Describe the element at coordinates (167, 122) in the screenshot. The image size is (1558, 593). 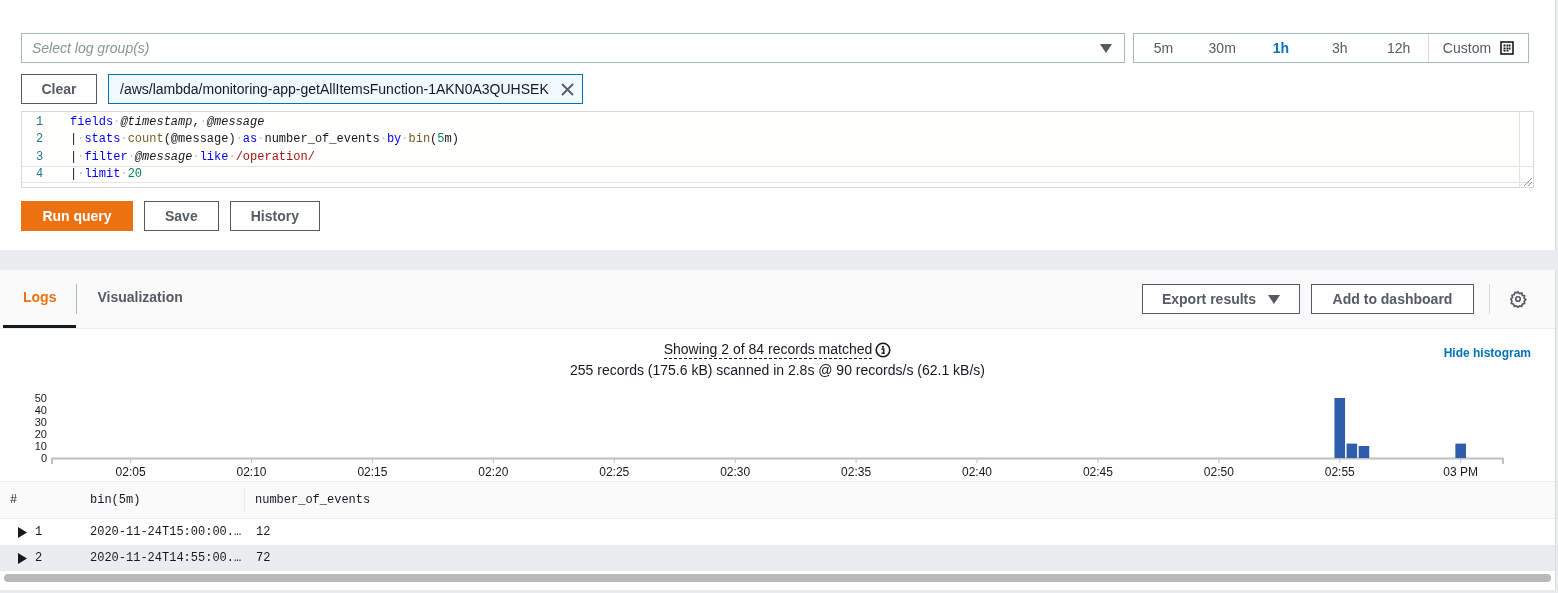
I see `code-line: fields·@timestamp,·@message` at that location.